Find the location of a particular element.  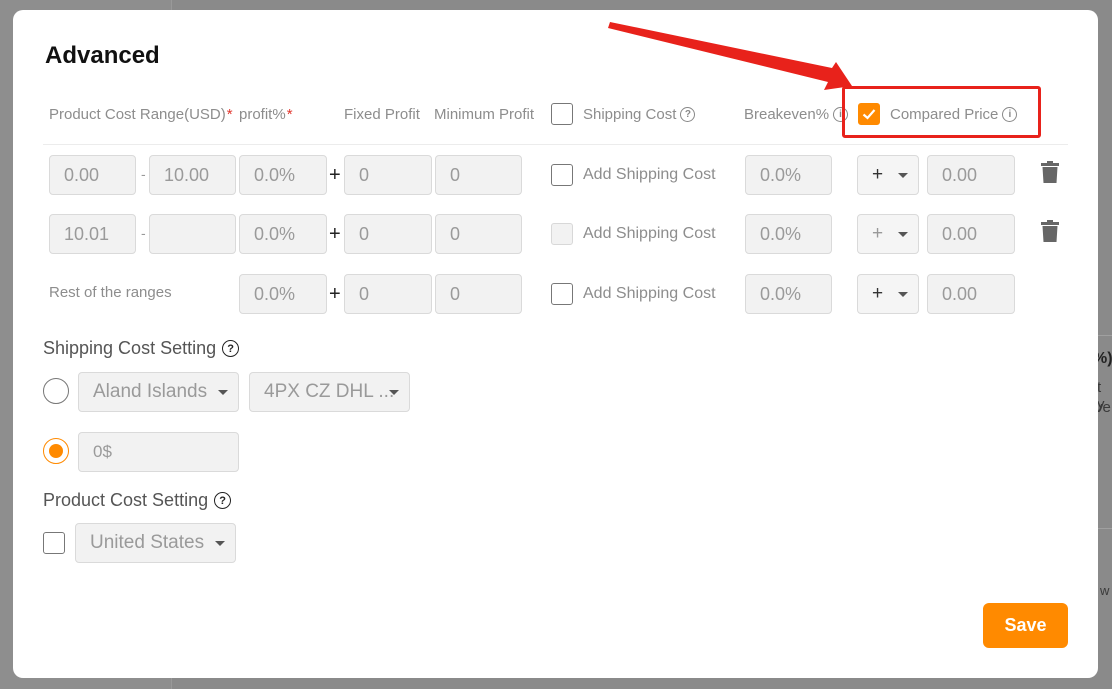

header-fixed-profit: Fixed Profit is located at coordinates (382, 114).